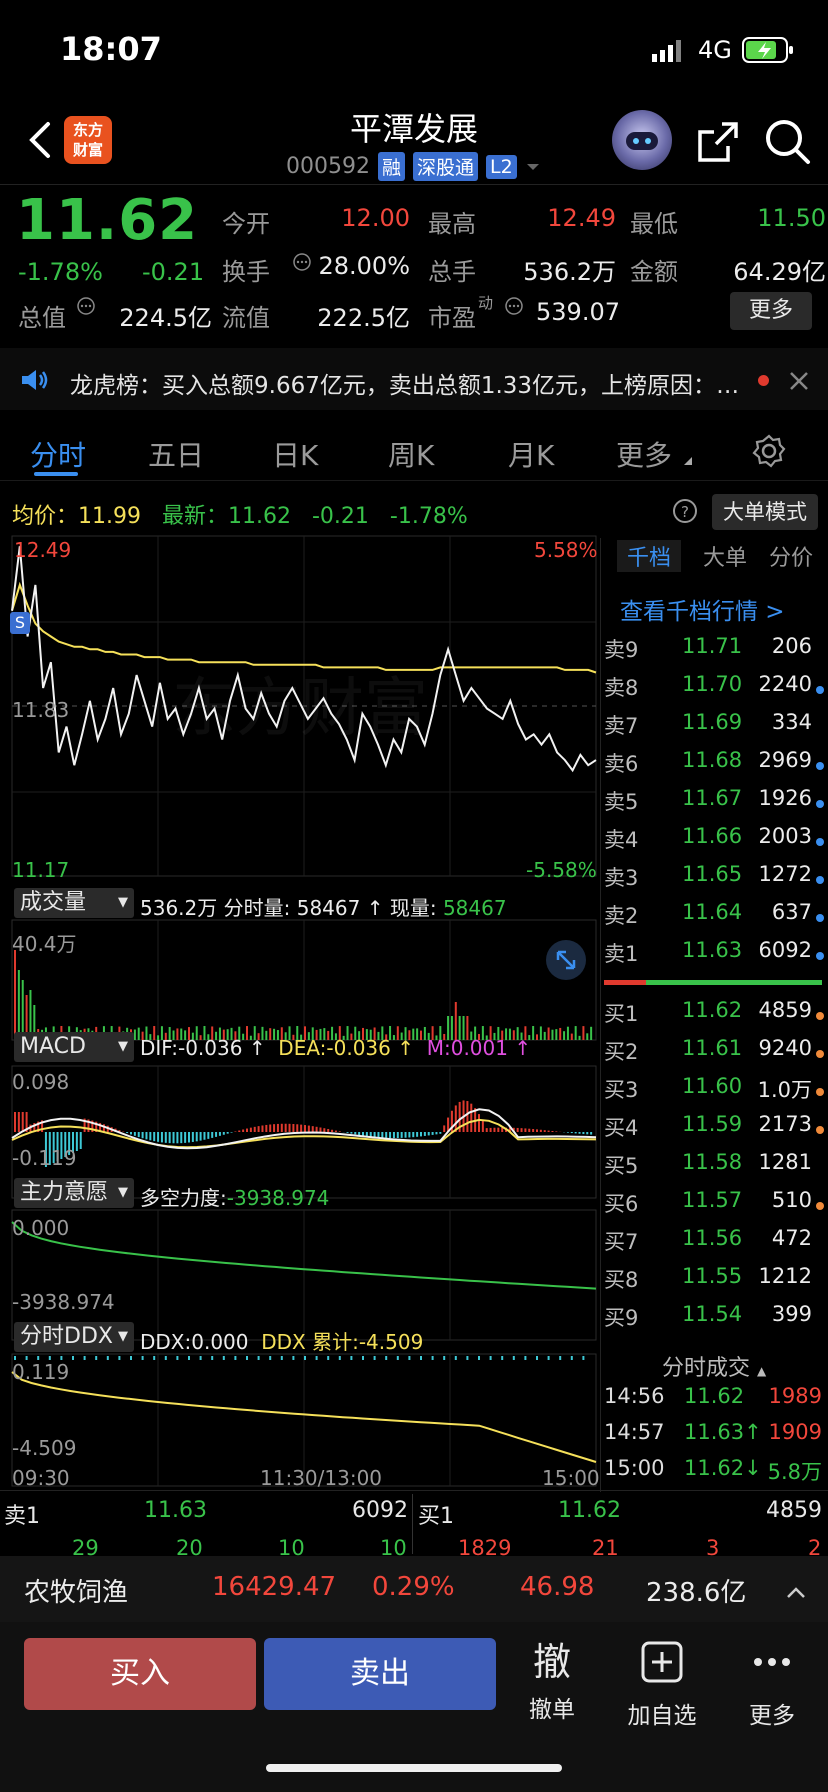  I want to click on ask-row: 卖7 11.69 334, so click(715, 729).